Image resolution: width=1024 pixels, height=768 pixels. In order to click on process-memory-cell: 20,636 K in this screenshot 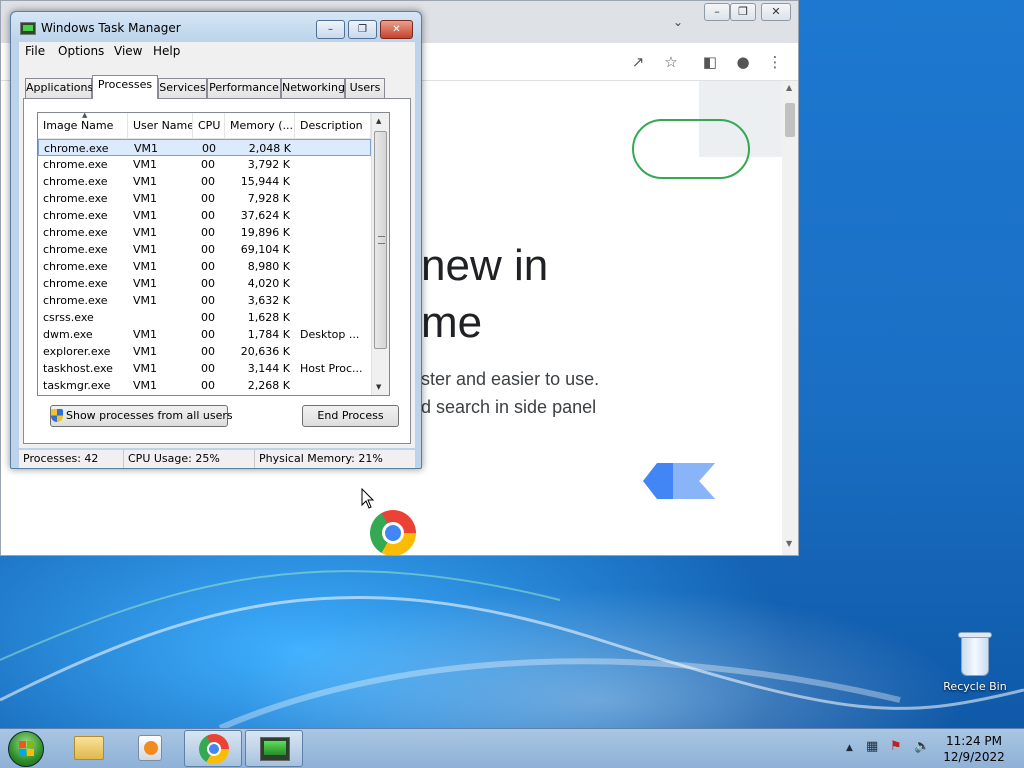, I will do `click(265, 351)`.